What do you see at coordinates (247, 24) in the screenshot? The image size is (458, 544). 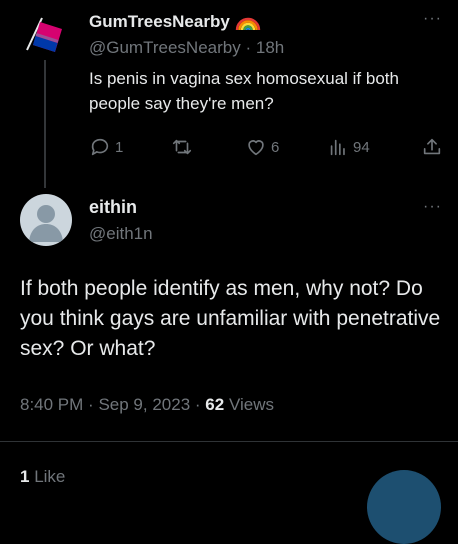 I see `rainbow-icon` at bounding box center [247, 24].